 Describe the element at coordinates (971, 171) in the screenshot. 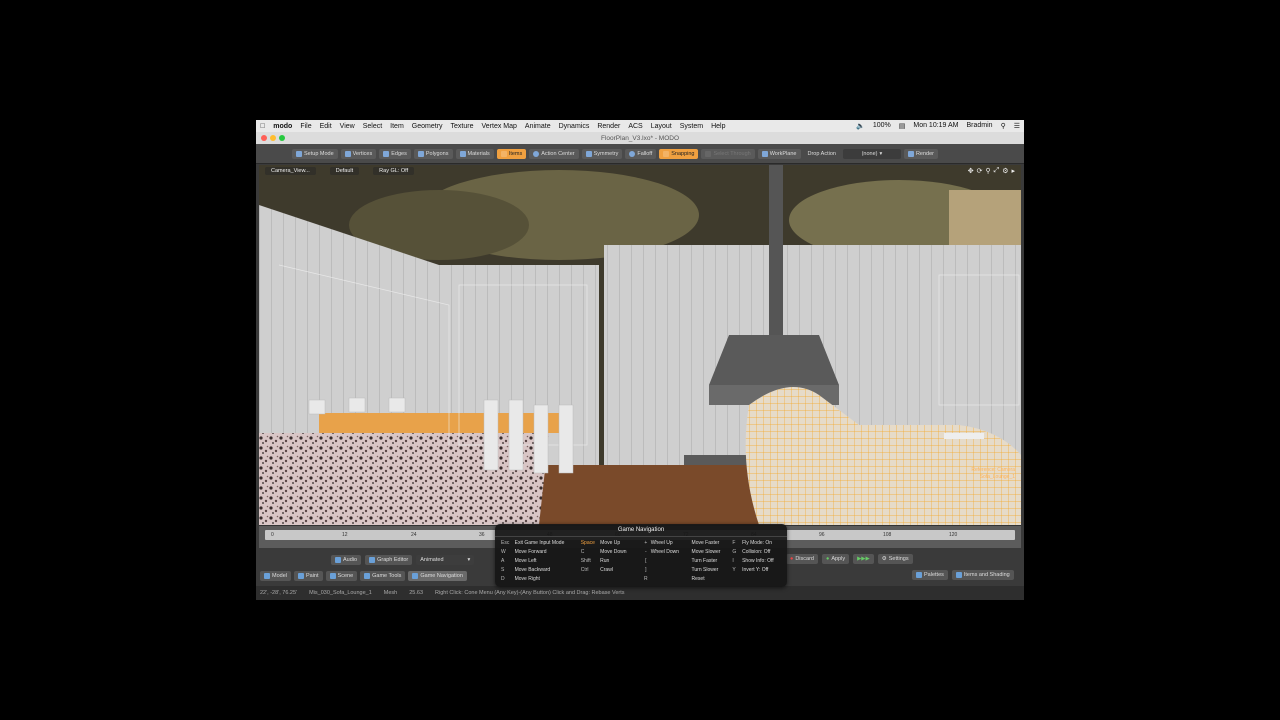

I see `move-view-icon: ✥` at that location.